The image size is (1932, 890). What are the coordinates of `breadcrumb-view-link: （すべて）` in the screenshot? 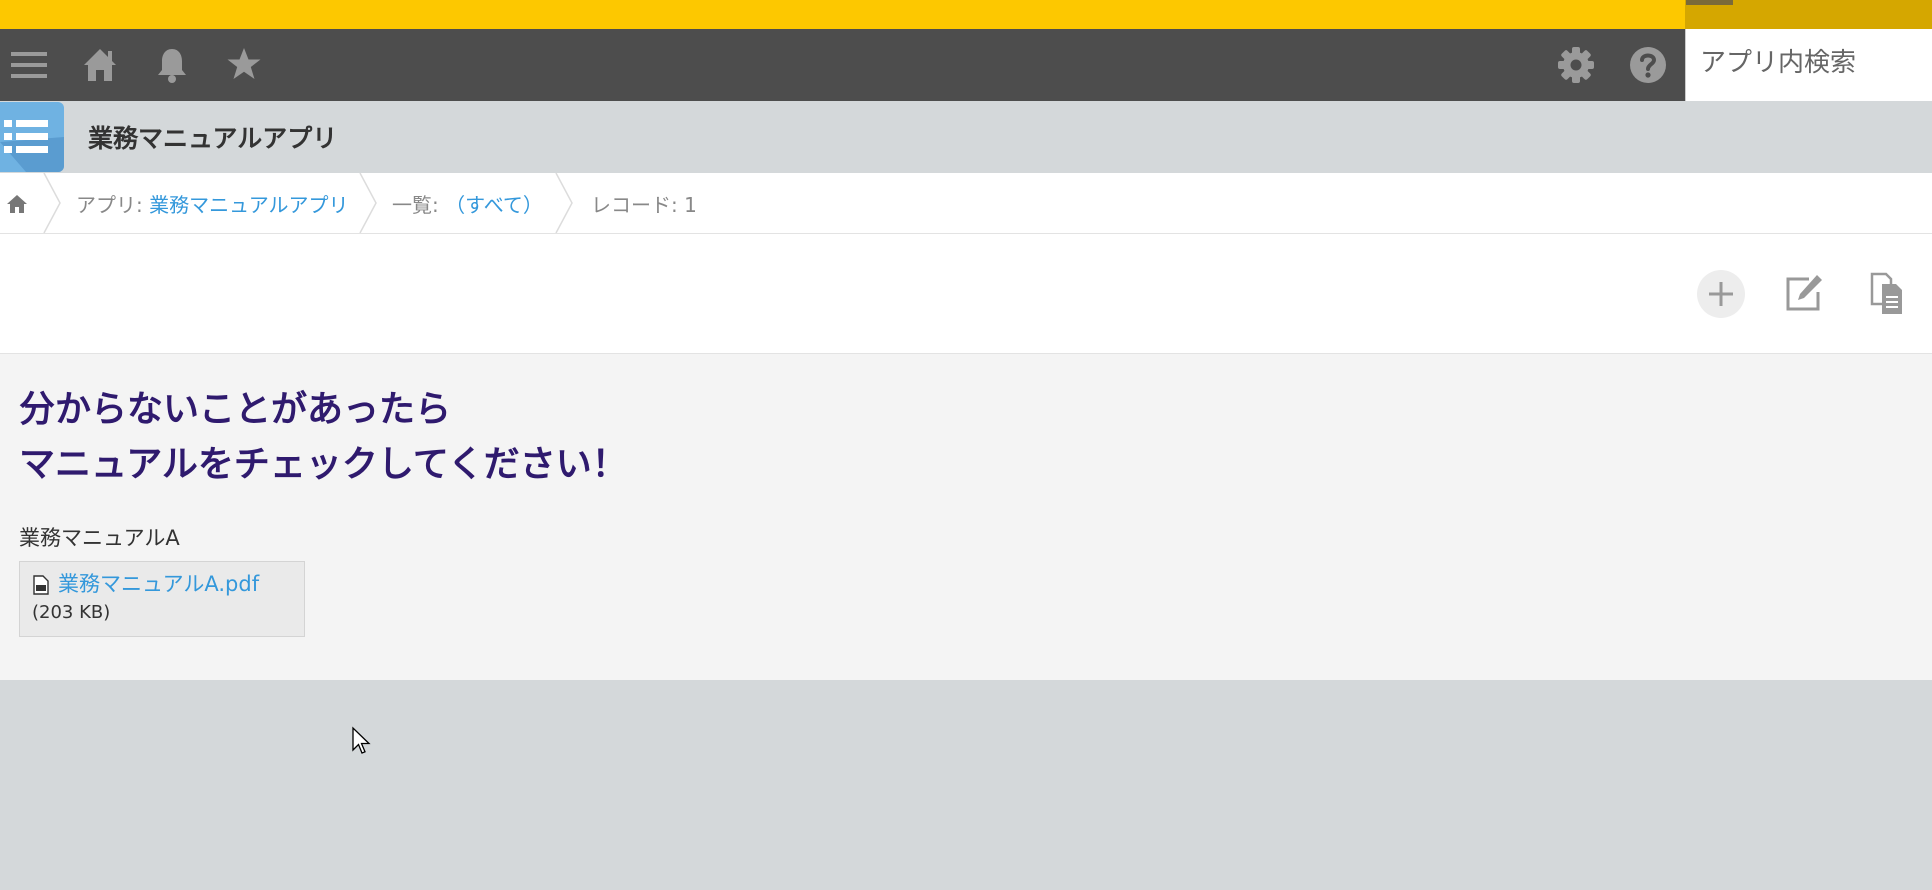 It's located at (494, 205).